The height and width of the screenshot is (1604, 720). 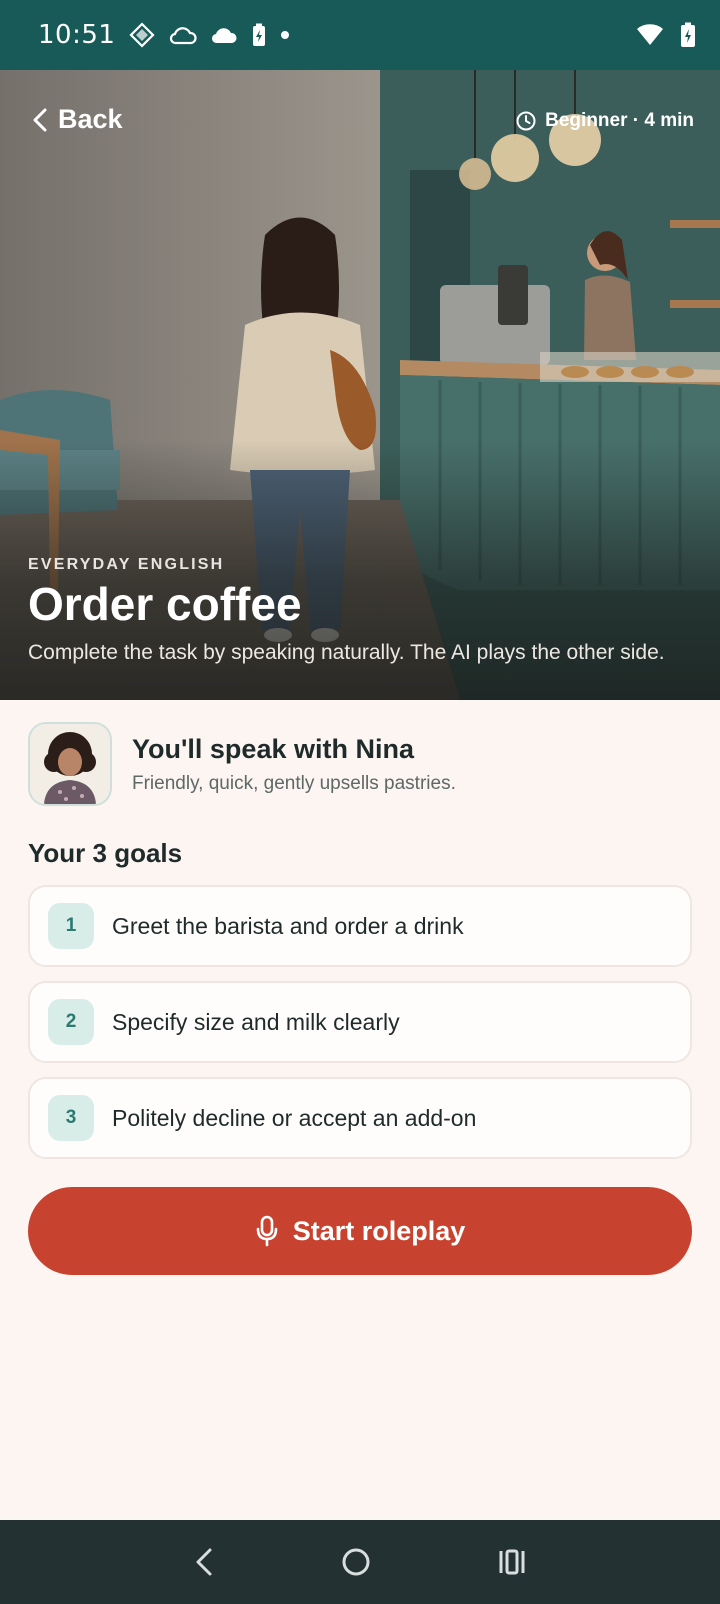 I want to click on level-duration-badge: Beginner · 4 min, so click(x=604, y=121).